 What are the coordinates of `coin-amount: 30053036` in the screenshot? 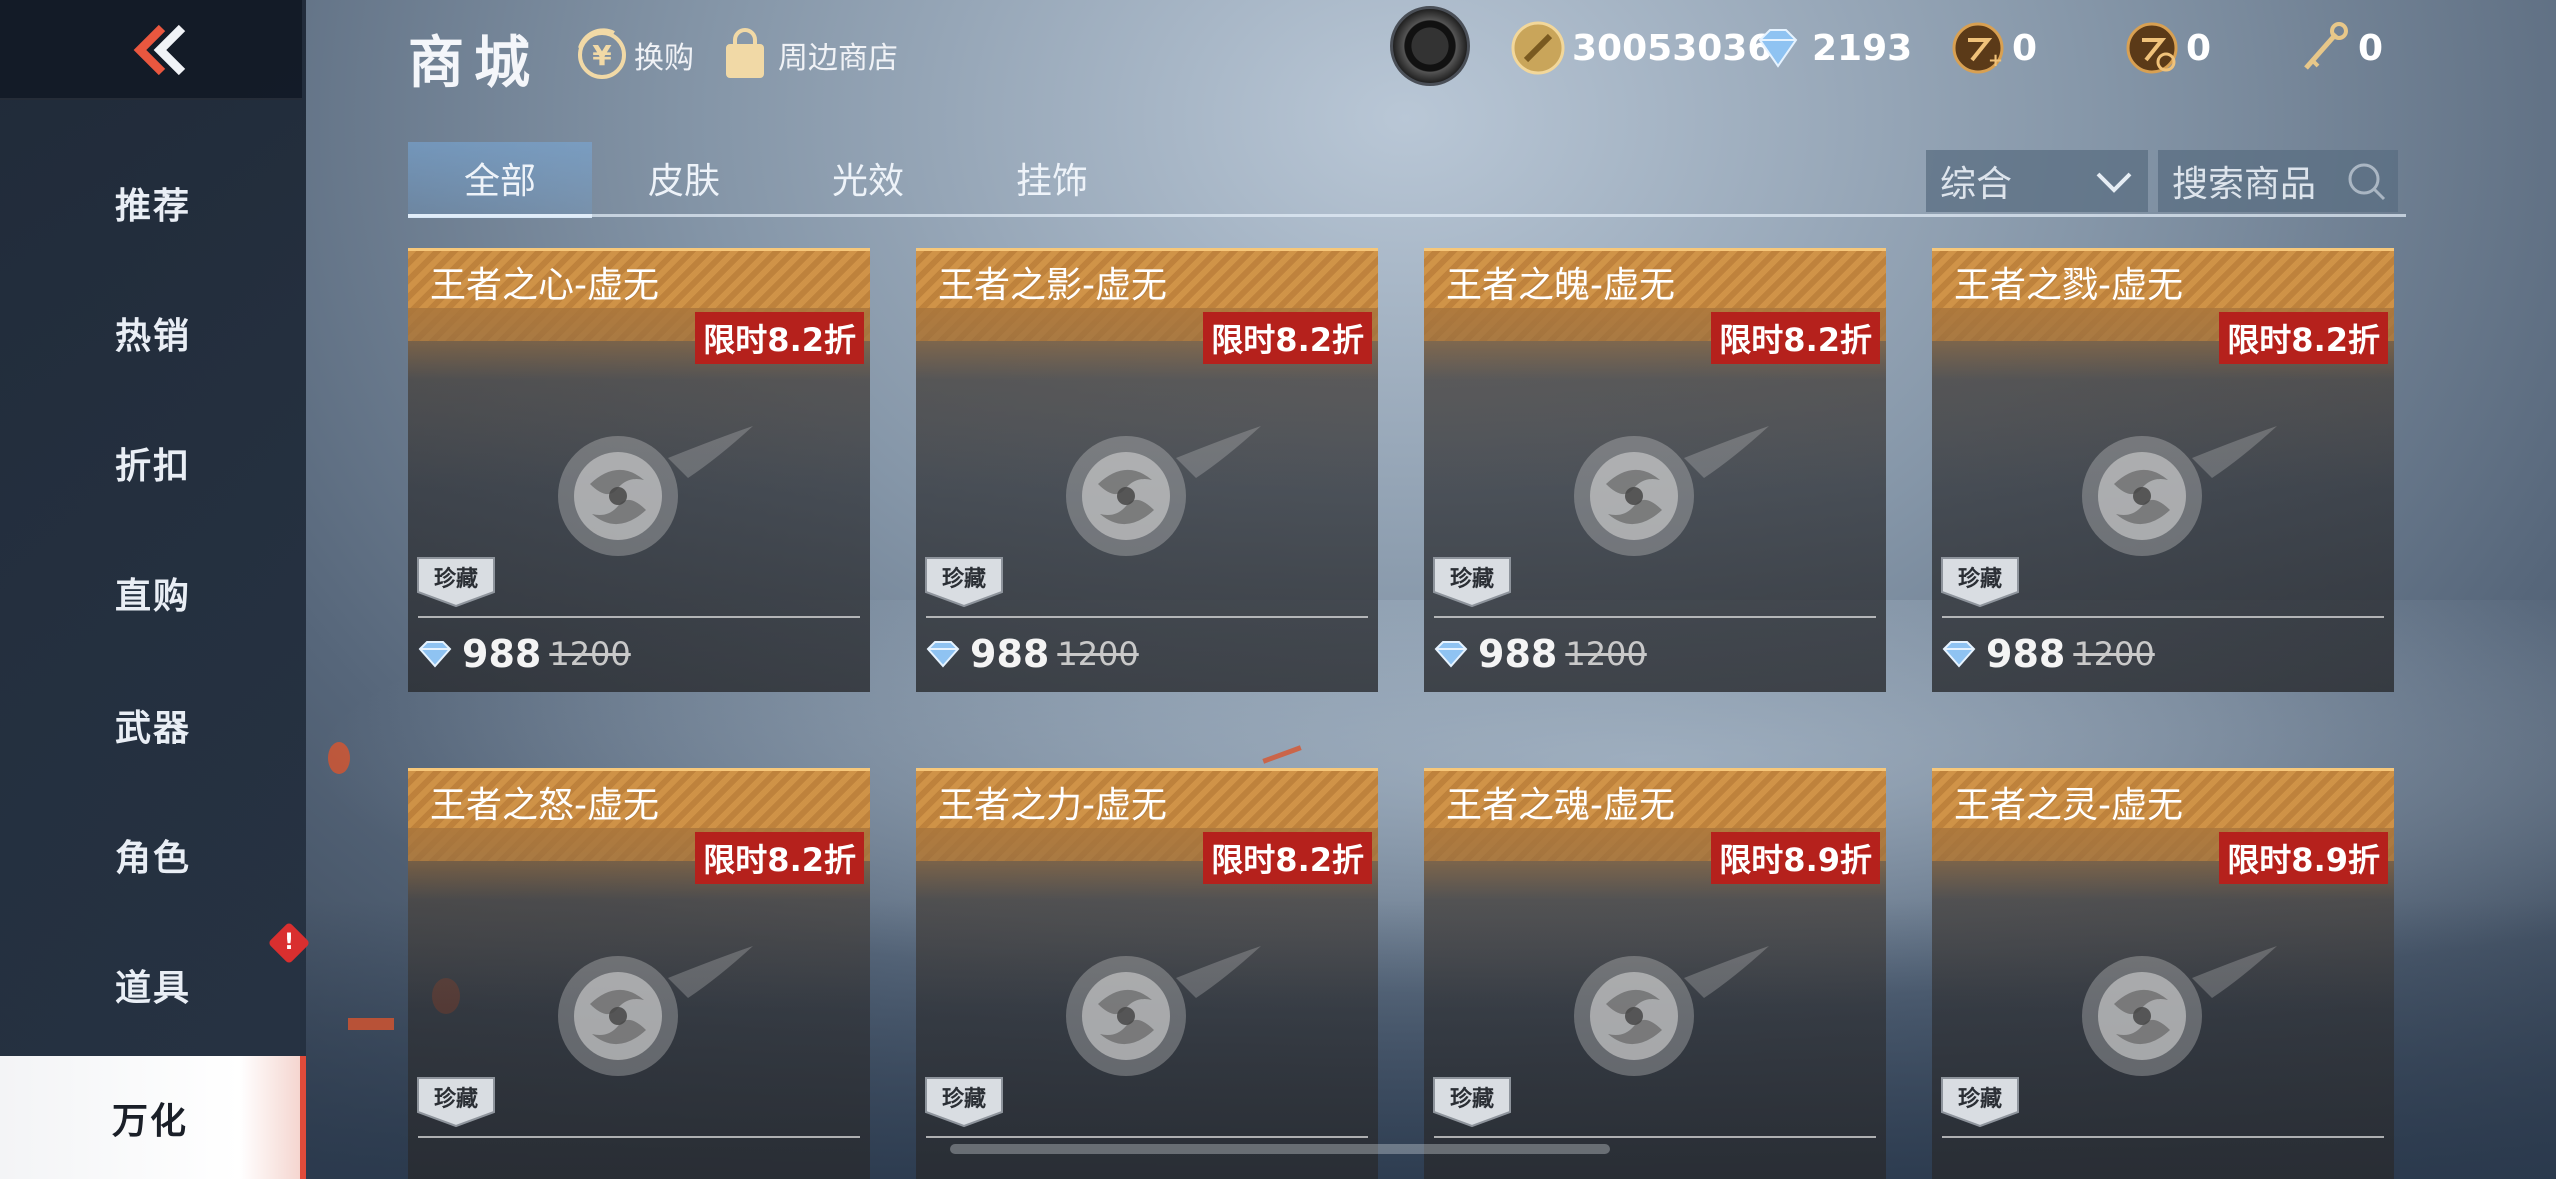 It's located at (1672, 48).